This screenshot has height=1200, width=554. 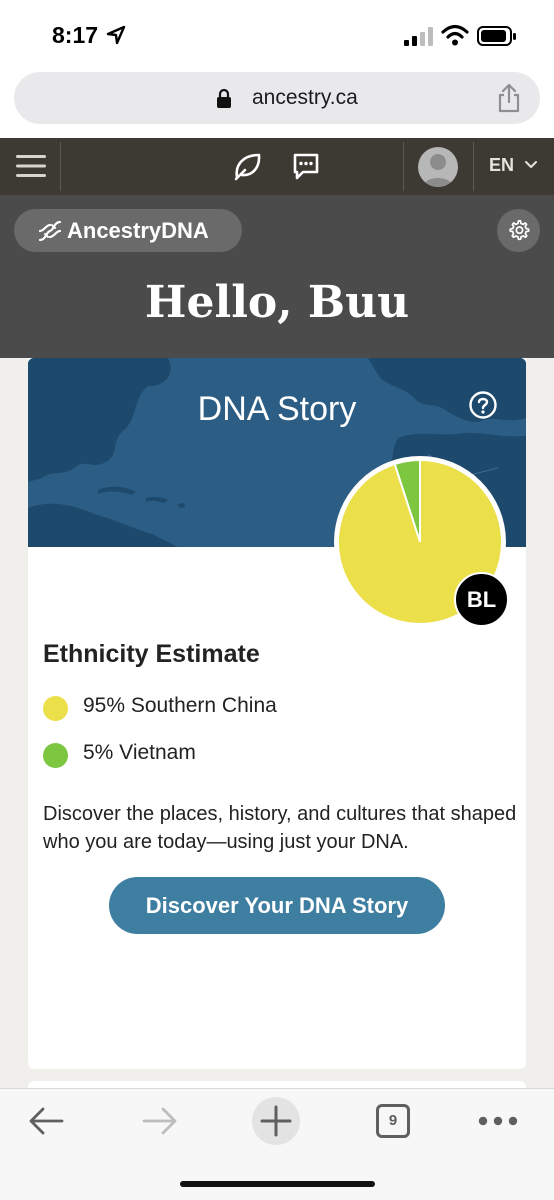 What do you see at coordinates (224, 98) in the screenshot?
I see `lock-icon` at bounding box center [224, 98].